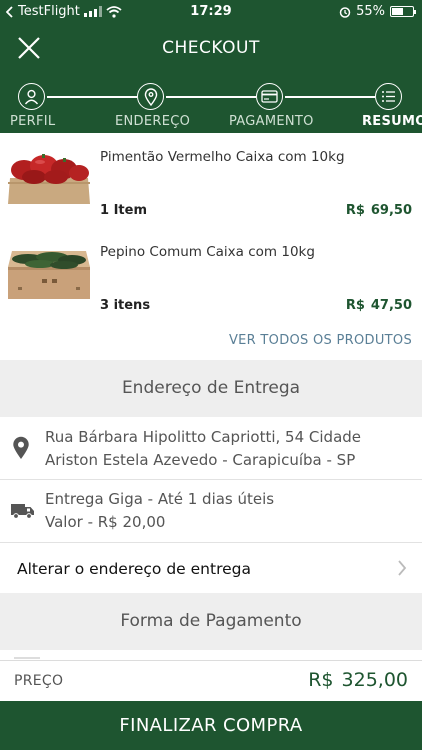 This screenshot has width=422, height=750. I want to click on total-label: PREÇO, so click(39, 681).